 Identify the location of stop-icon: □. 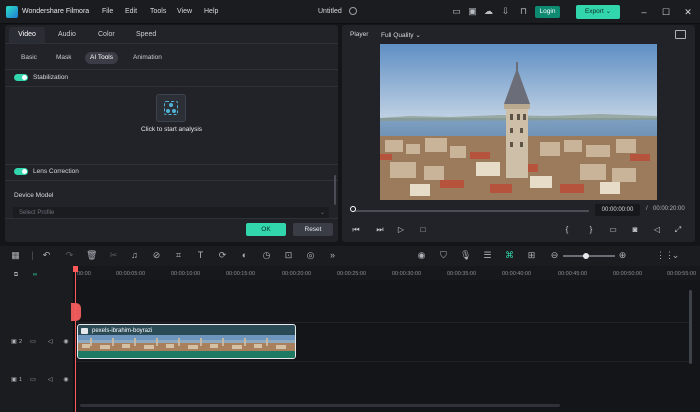
(423, 230).